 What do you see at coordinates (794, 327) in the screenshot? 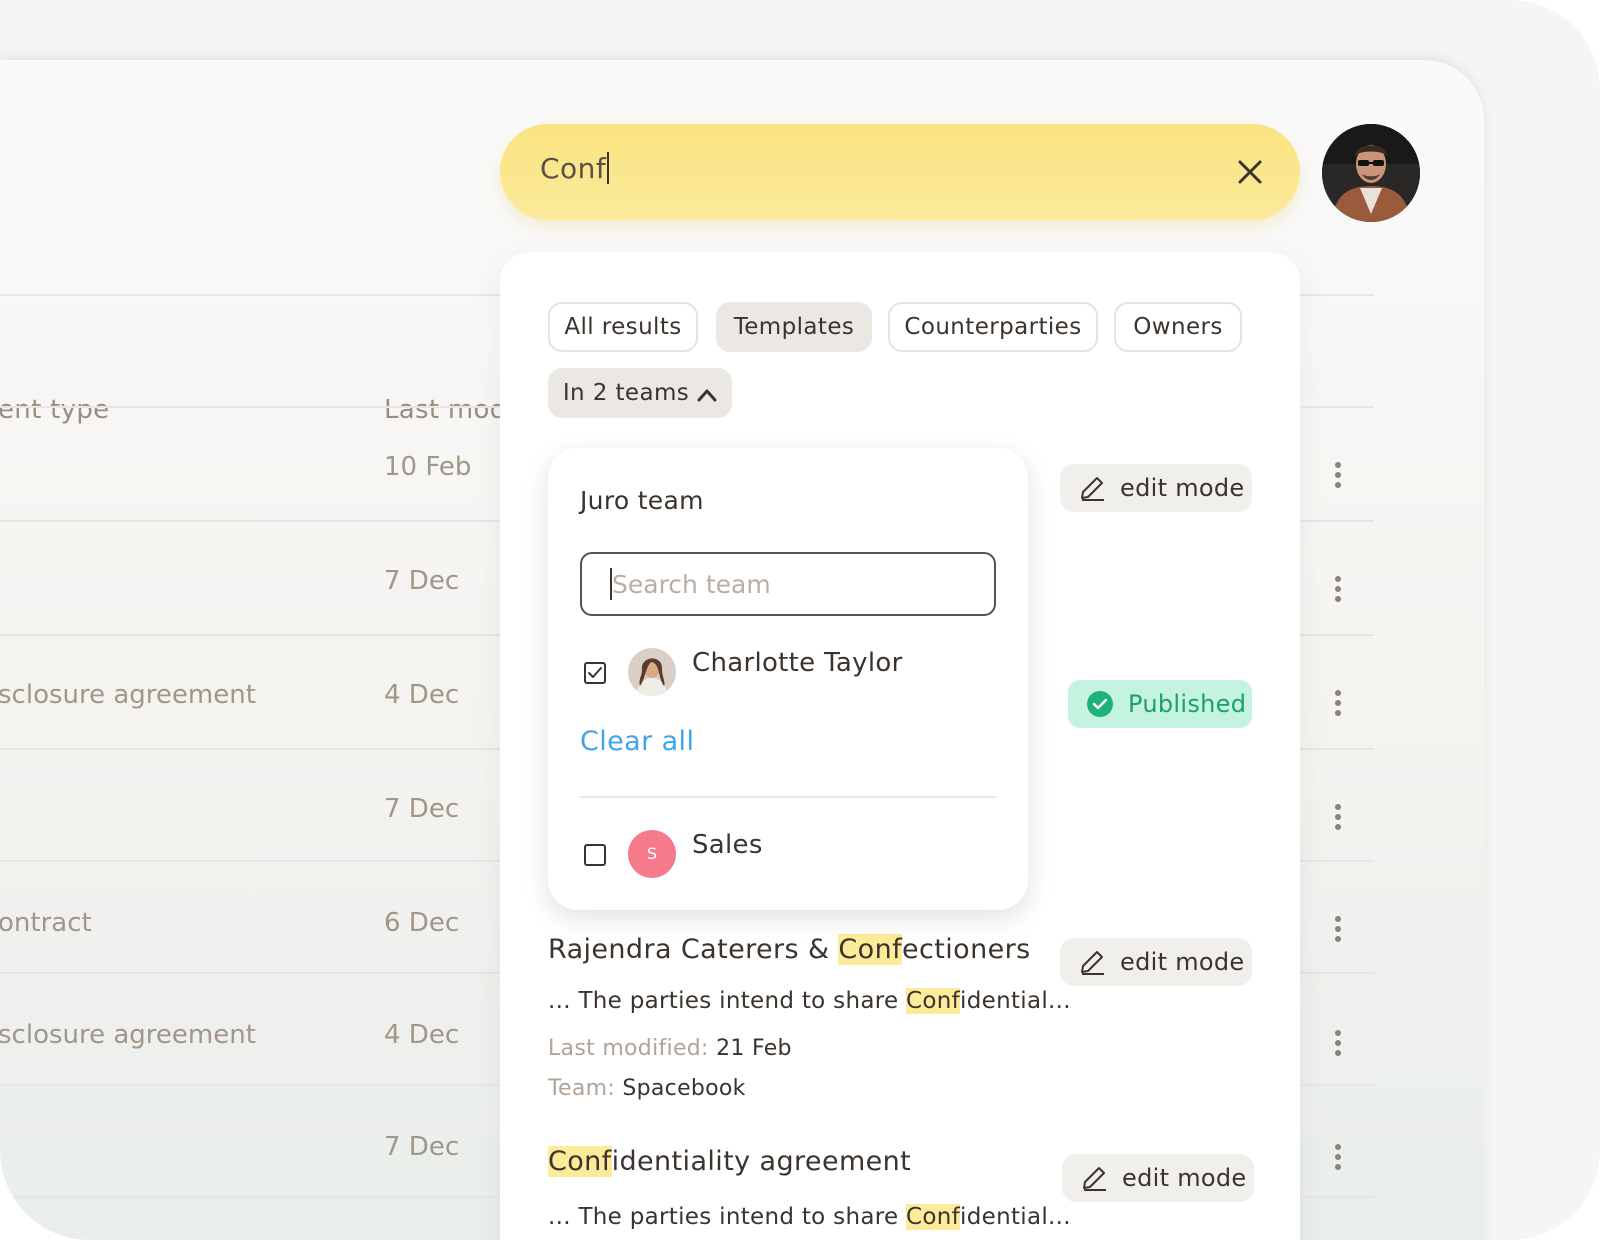
I see `filter-chip-templates: Templates` at bounding box center [794, 327].